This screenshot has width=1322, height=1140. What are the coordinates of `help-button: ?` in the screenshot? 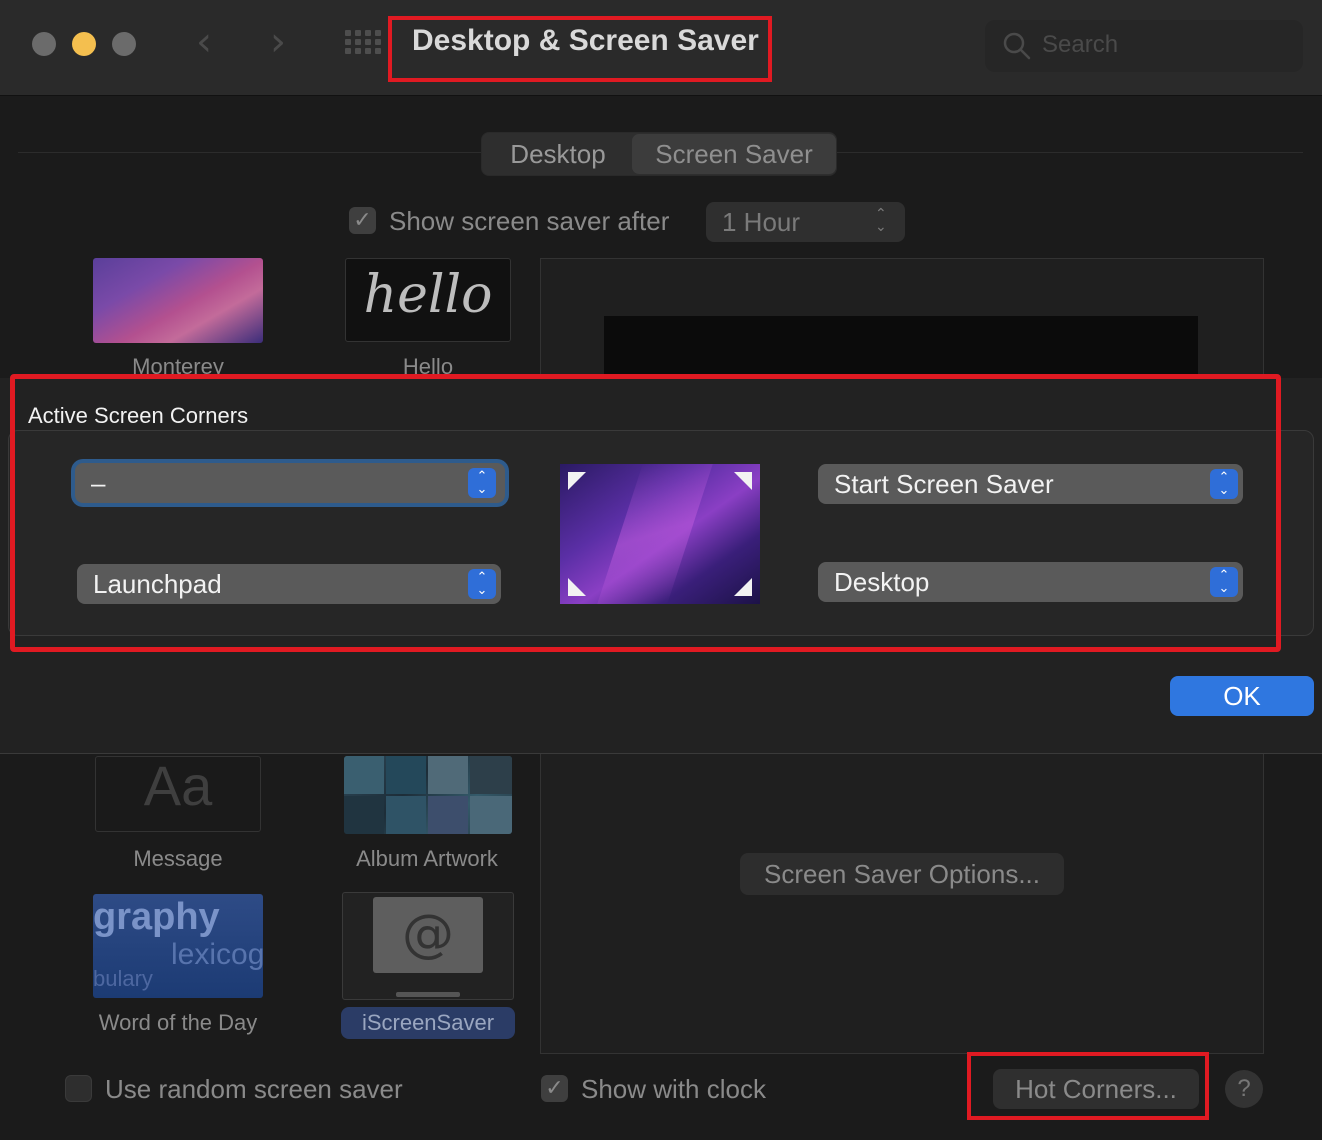 It's located at (1244, 1089).